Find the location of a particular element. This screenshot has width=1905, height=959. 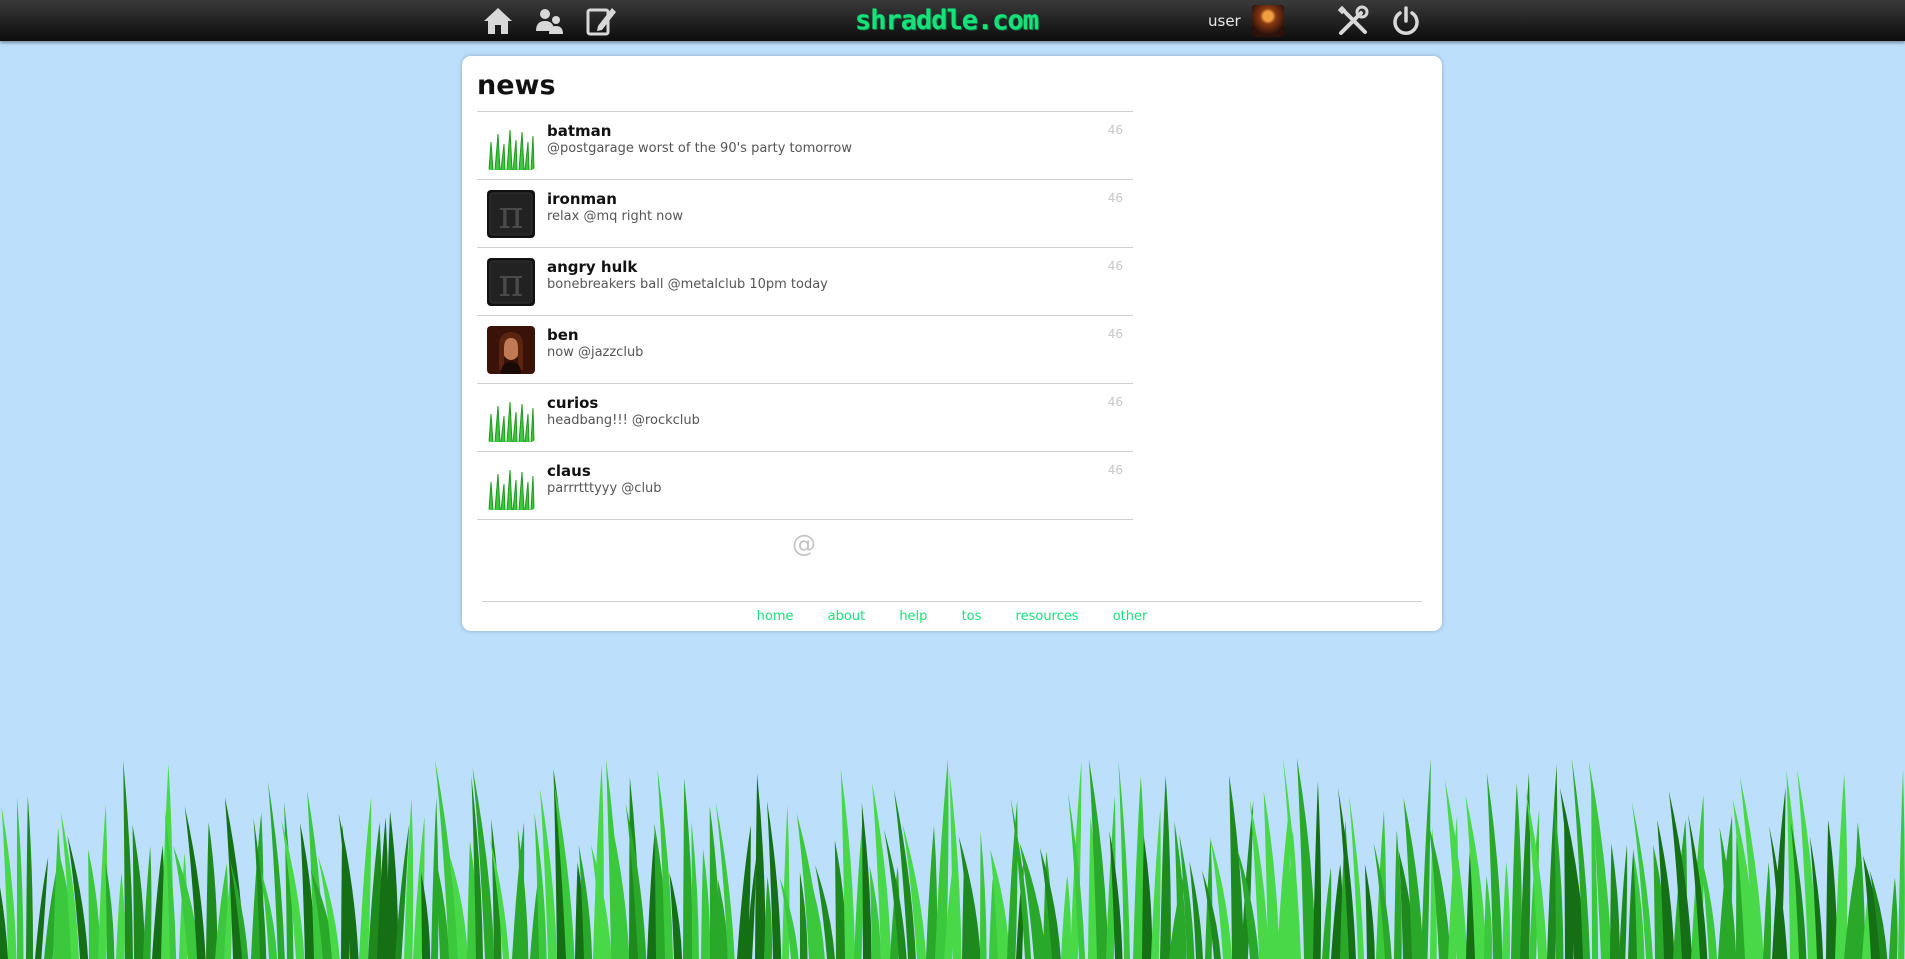

compose-icon is located at coordinates (601, 21).